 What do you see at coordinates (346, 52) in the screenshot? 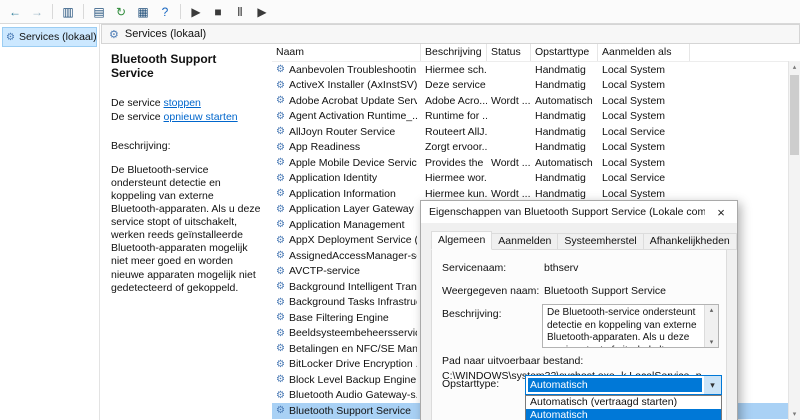
I see `column-header-name: Naam` at bounding box center [346, 52].